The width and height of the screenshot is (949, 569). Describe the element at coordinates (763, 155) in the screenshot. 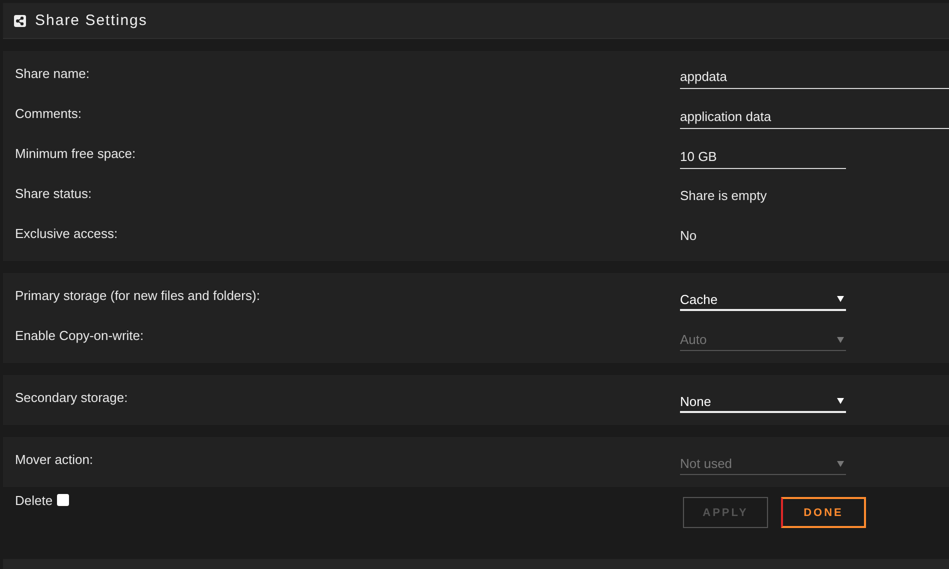

I see `text-field: 10 GB` at that location.